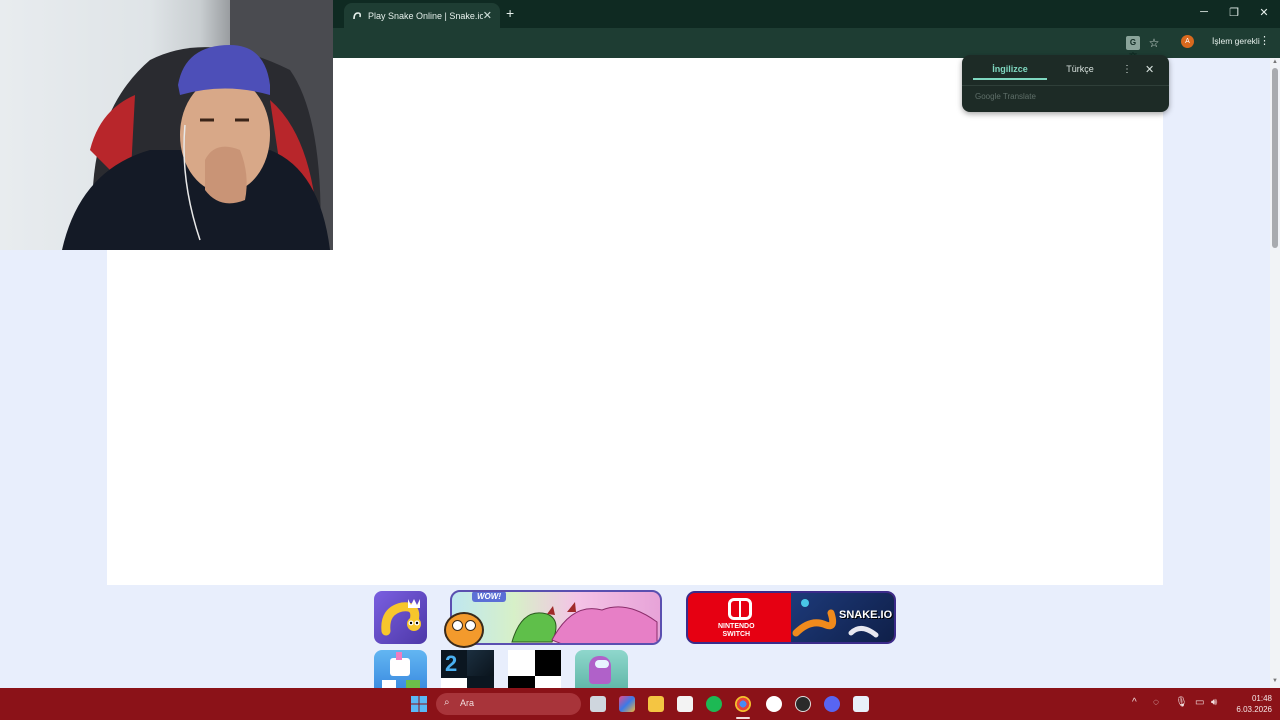 The height and width of the screenshot is (720, 1280). I want to click on search-placeholder: Ara, so click(467, 703).